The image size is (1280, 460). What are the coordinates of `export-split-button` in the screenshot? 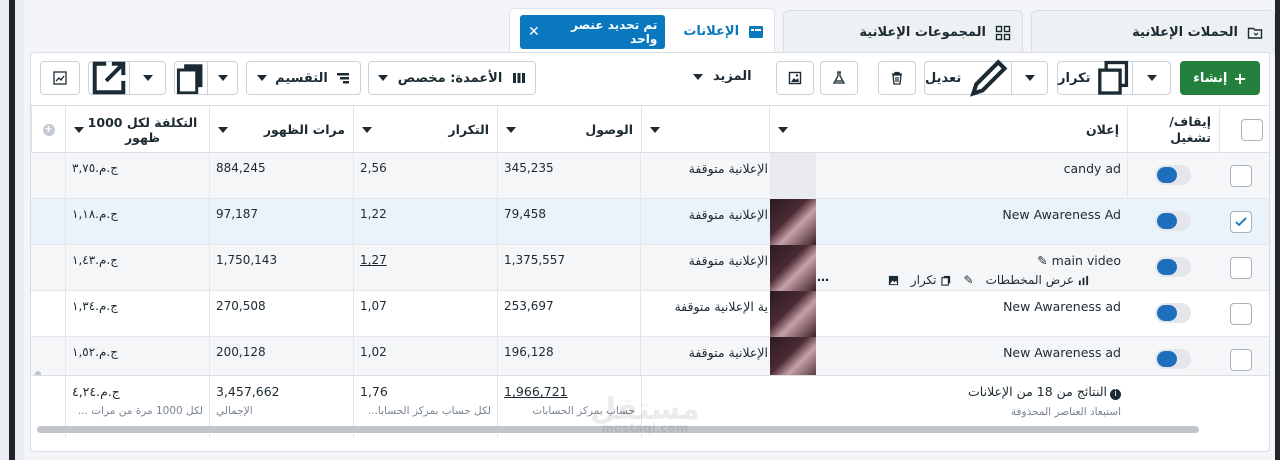 It's located at (127, 78).